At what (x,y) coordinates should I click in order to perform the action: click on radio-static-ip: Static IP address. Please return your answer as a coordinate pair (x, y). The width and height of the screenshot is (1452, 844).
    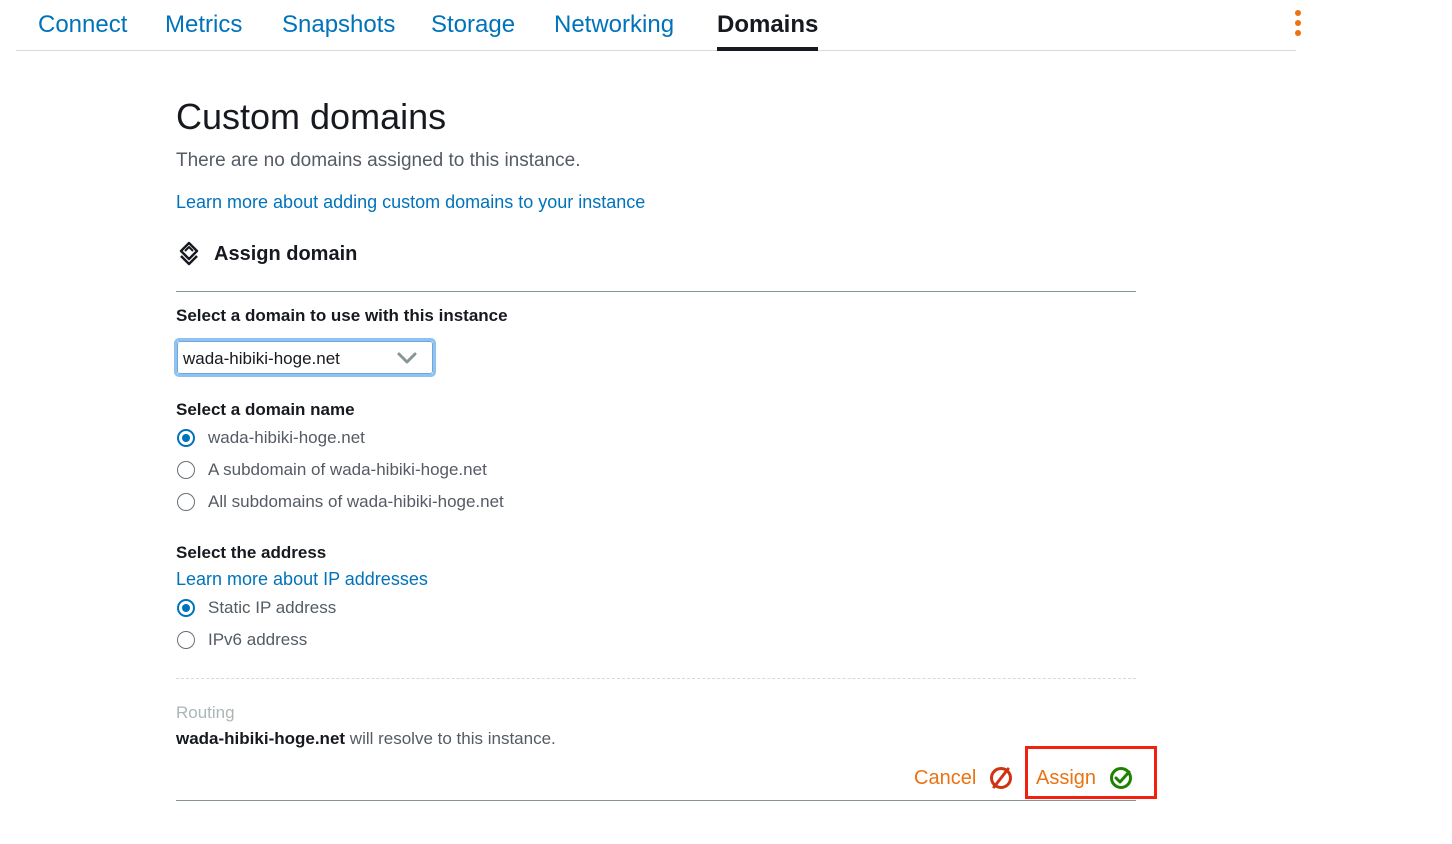
    Looking at the image, I should click on (256, 608).